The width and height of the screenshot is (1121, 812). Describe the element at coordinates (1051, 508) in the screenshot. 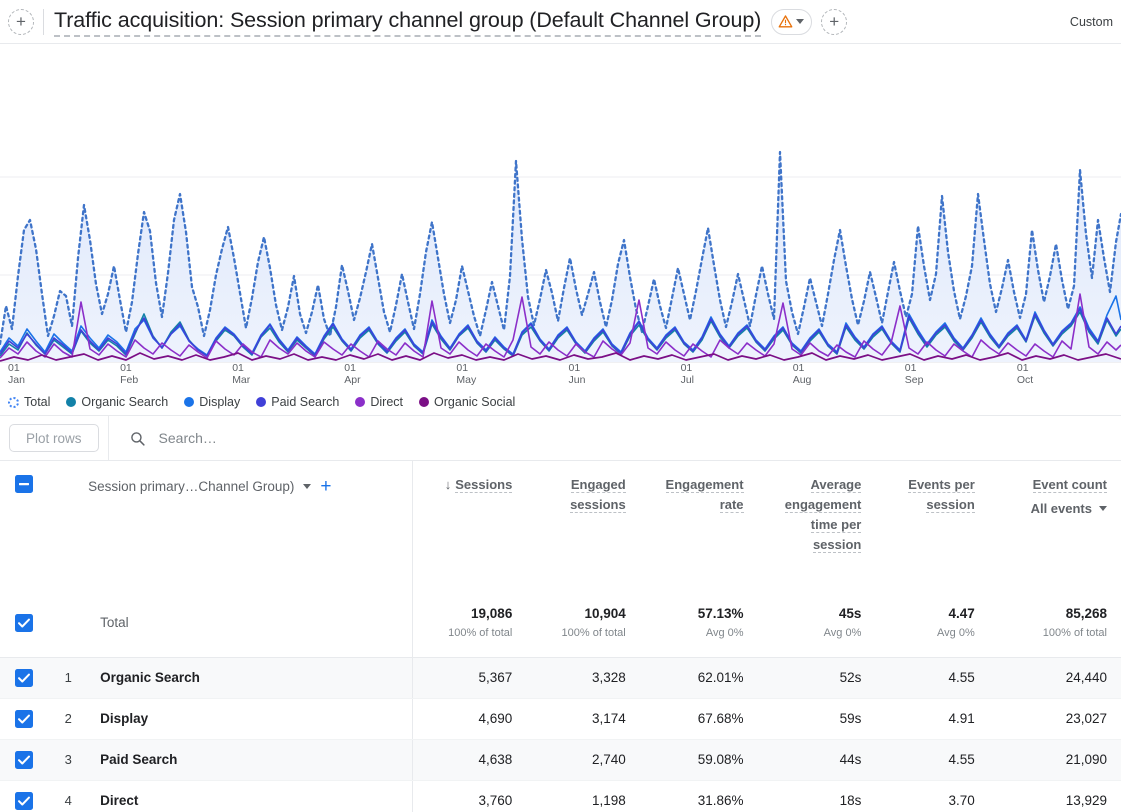

I see `event-filter-dropdown: All events` at that location.